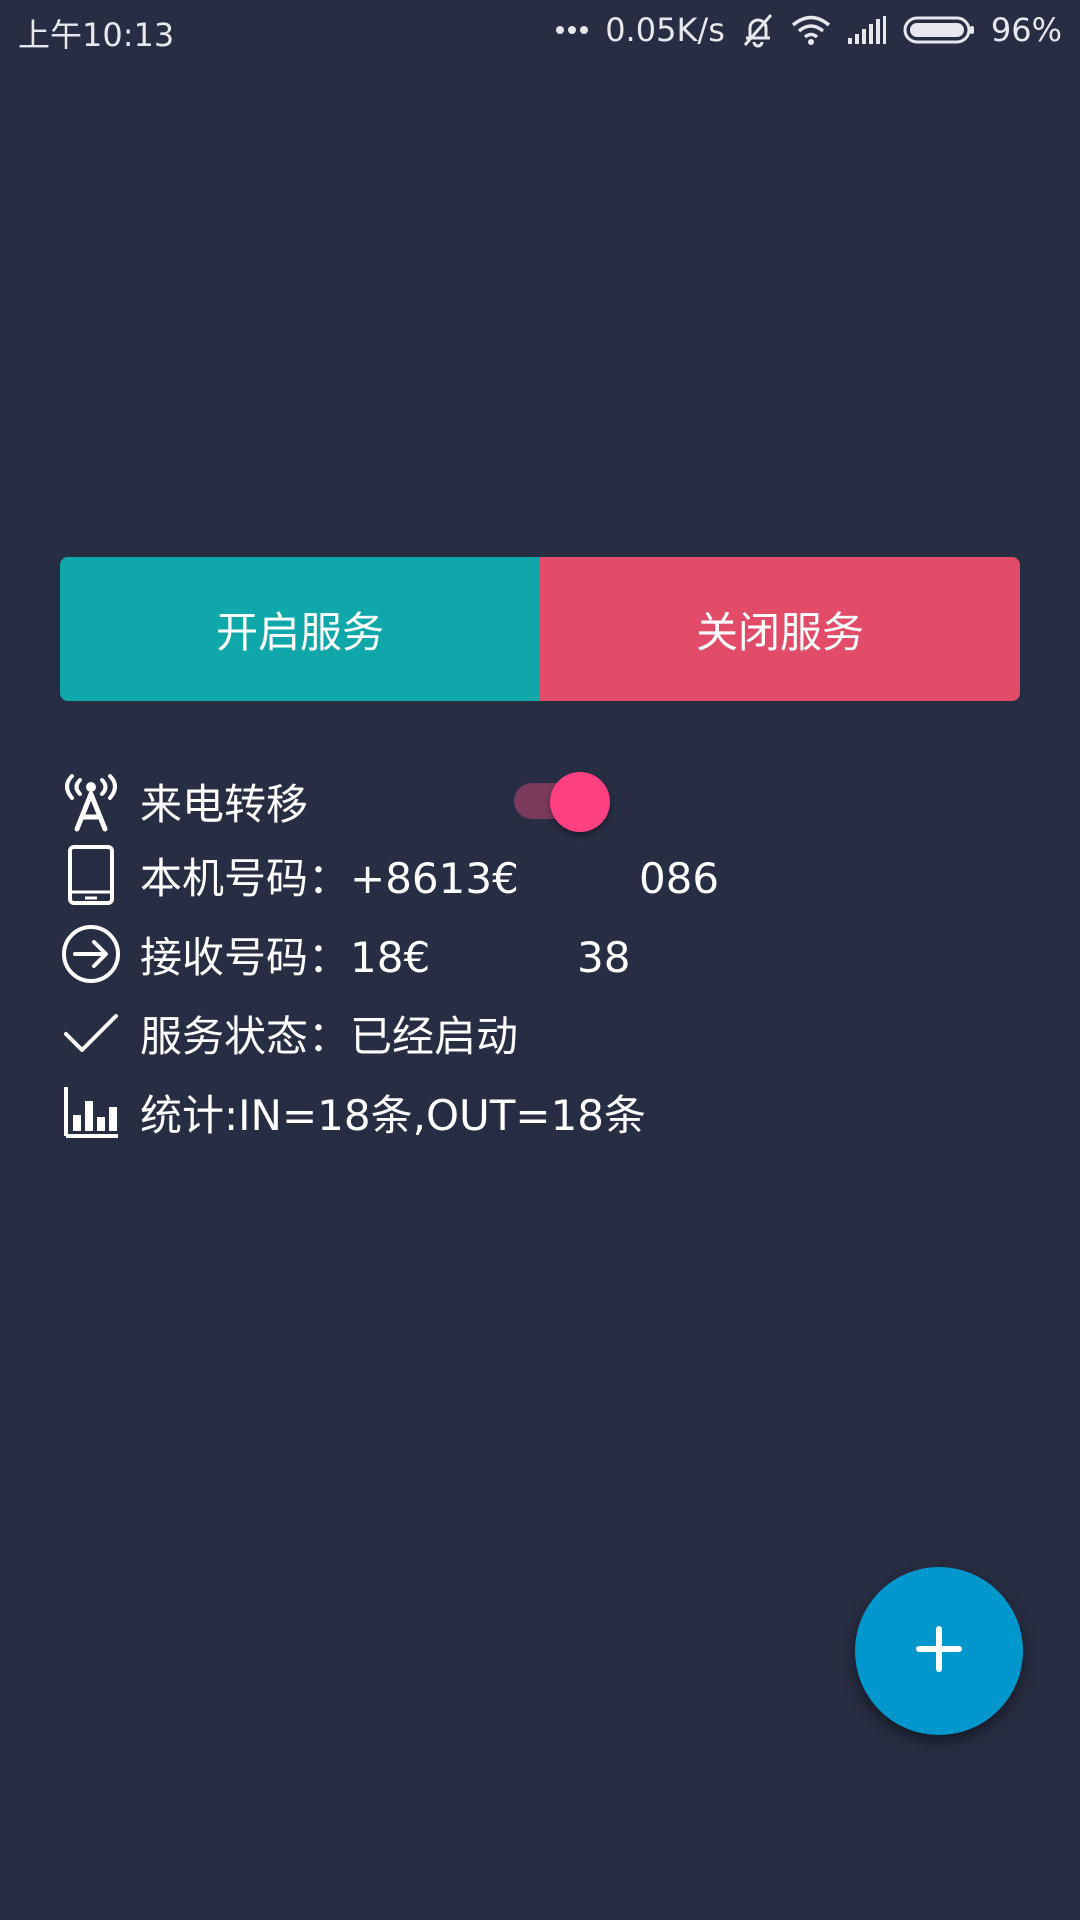 This screenshot has height=1920, width=1080. What do you see at coordinates (665, 30) in the screenshot?
I see `network-speed: 0.05K/s` at bounding box center [665, 30].